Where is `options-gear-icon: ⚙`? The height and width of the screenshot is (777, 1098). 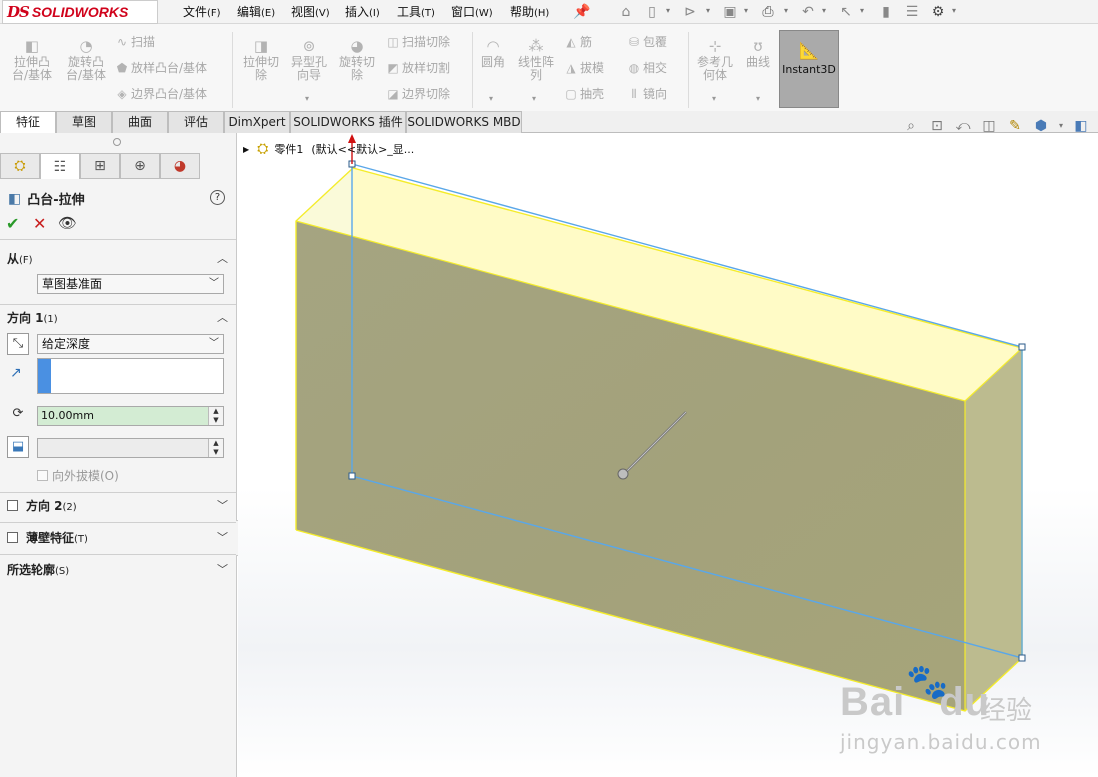
options-gear-icon: ⚙ is located at coordinates (938, 12).